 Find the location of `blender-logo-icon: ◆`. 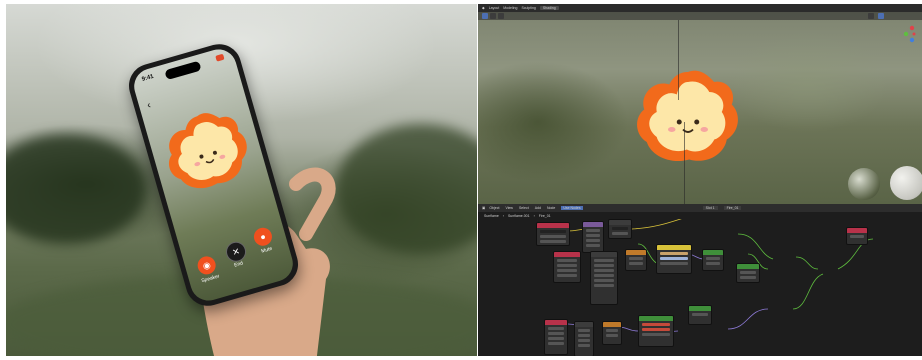

blender-logo-icon: ◆ is located at coordinates (483, 8).